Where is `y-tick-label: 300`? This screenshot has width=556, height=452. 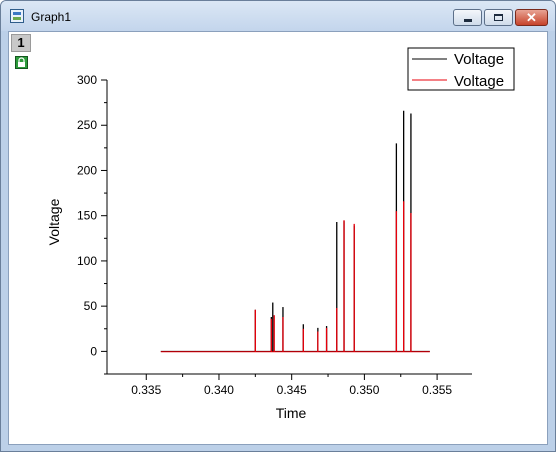
y-tick-label: 300 is located at coordinates (87, 80).